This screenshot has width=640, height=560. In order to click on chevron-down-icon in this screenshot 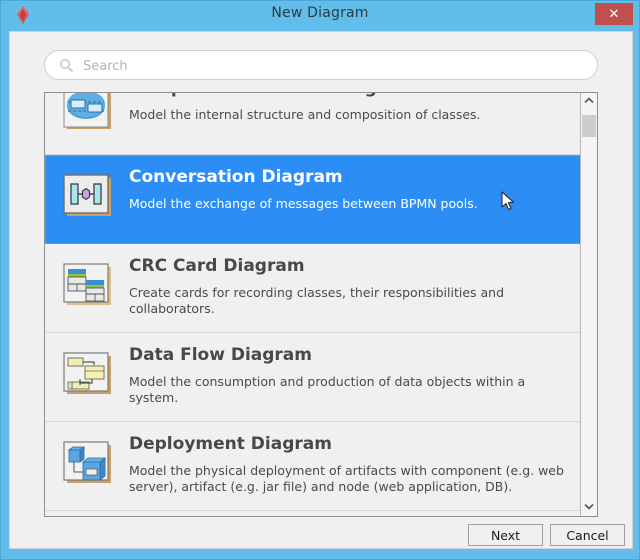, I will do `click(589, 507)`.